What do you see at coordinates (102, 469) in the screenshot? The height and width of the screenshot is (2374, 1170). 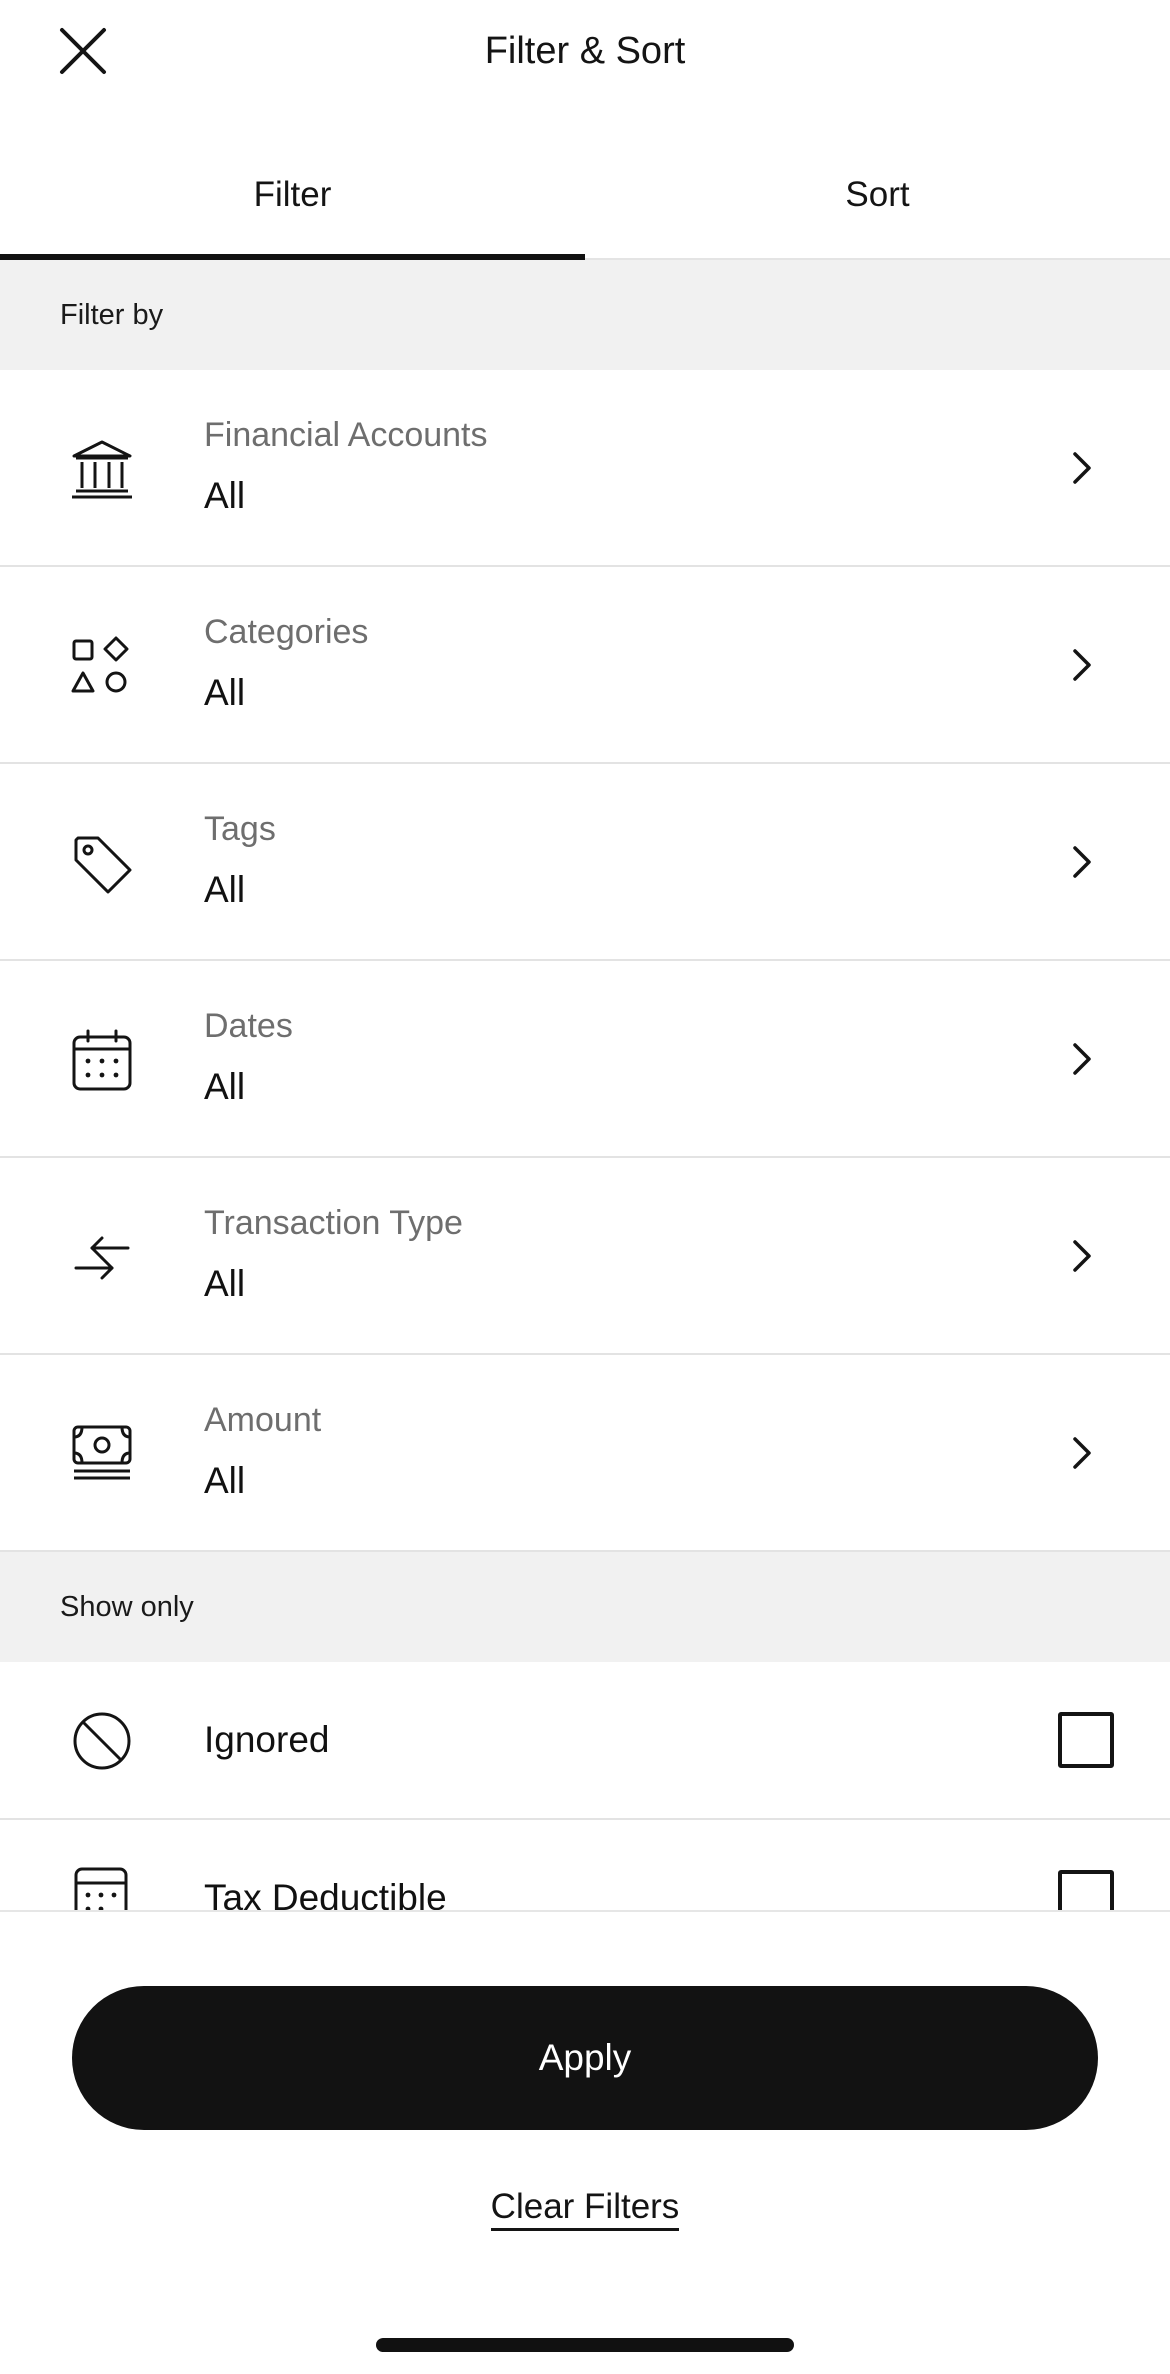 I see `bank-icon` at bounding box center [102, 469].